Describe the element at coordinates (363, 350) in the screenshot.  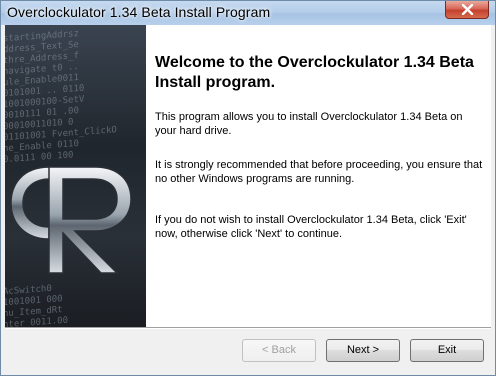
I see `next-button: Next >` at that location.